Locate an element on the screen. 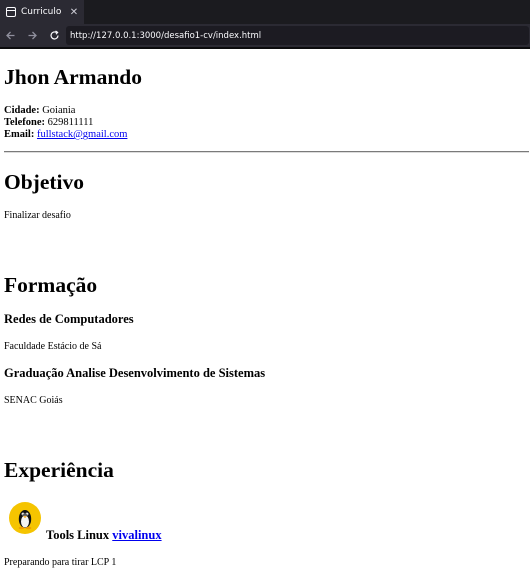 The height and width of the screenshot is (587, 530). phone-label: Telefone: is located at coordinates (25, 122).